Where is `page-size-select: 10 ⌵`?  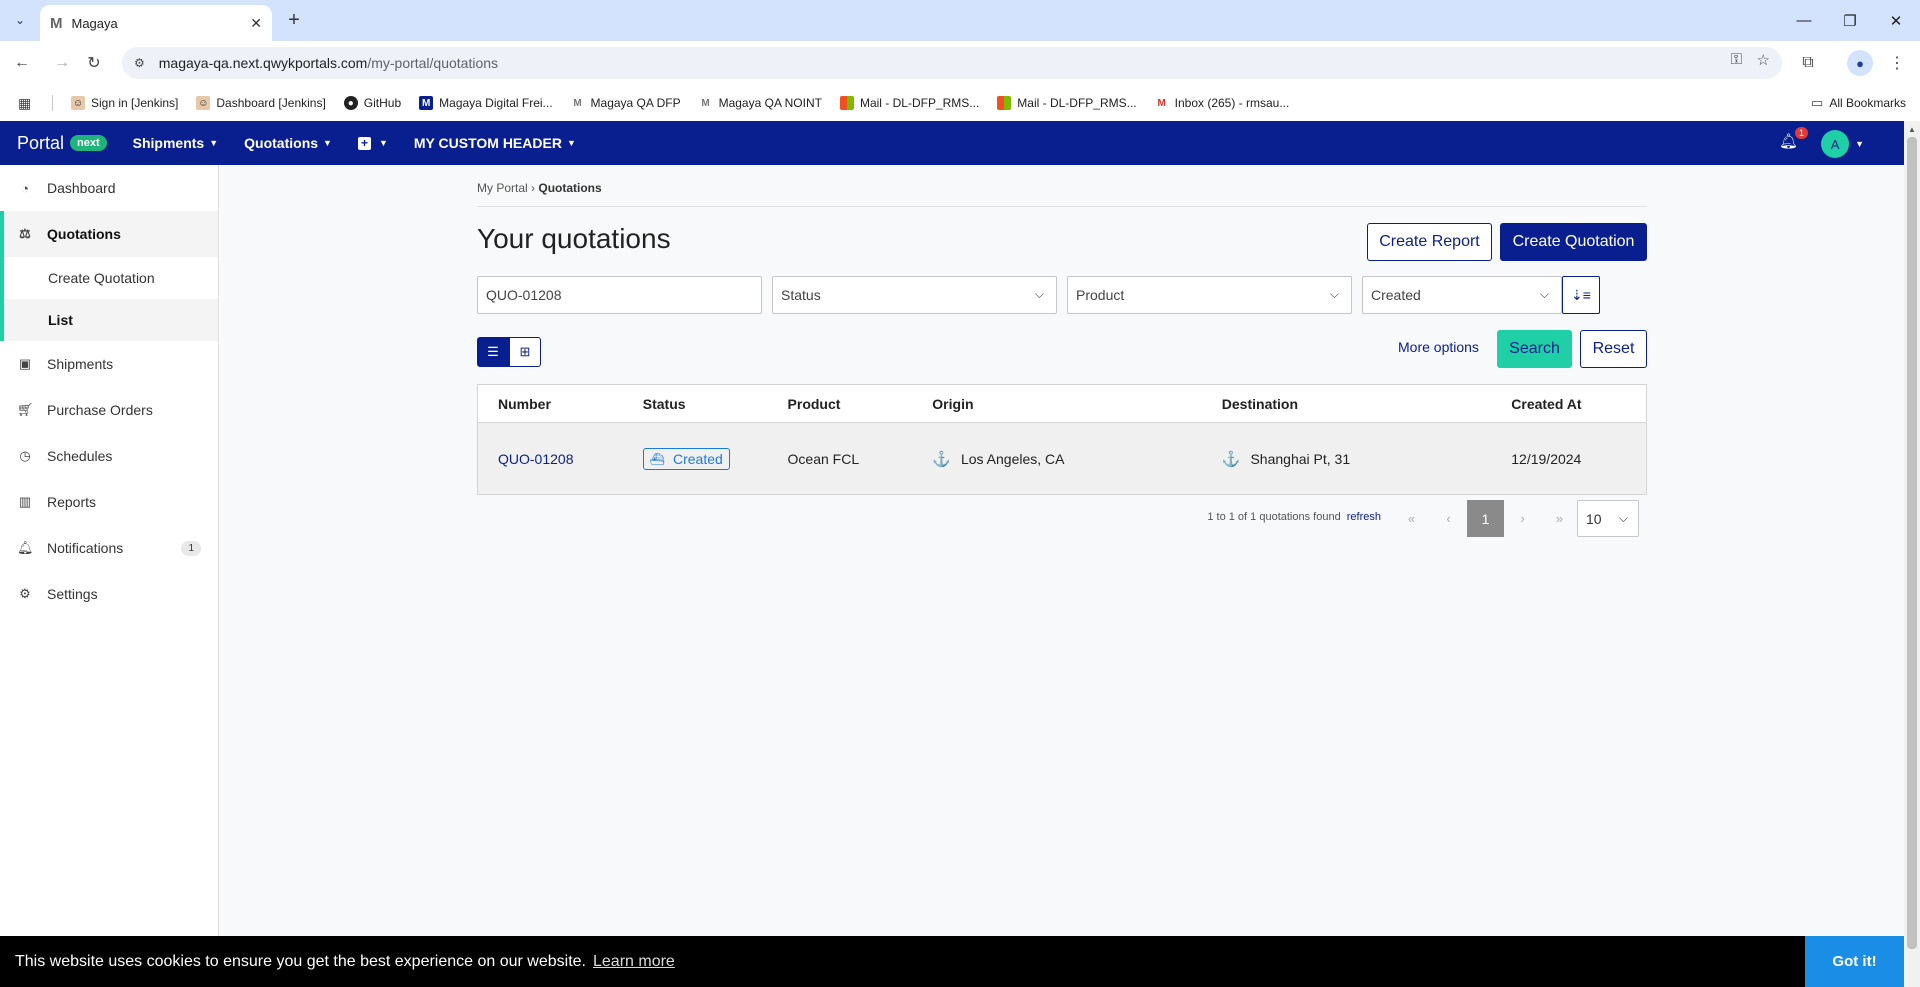
page-size-select: 10 ⌵ is located at coordinates (1608, 518).